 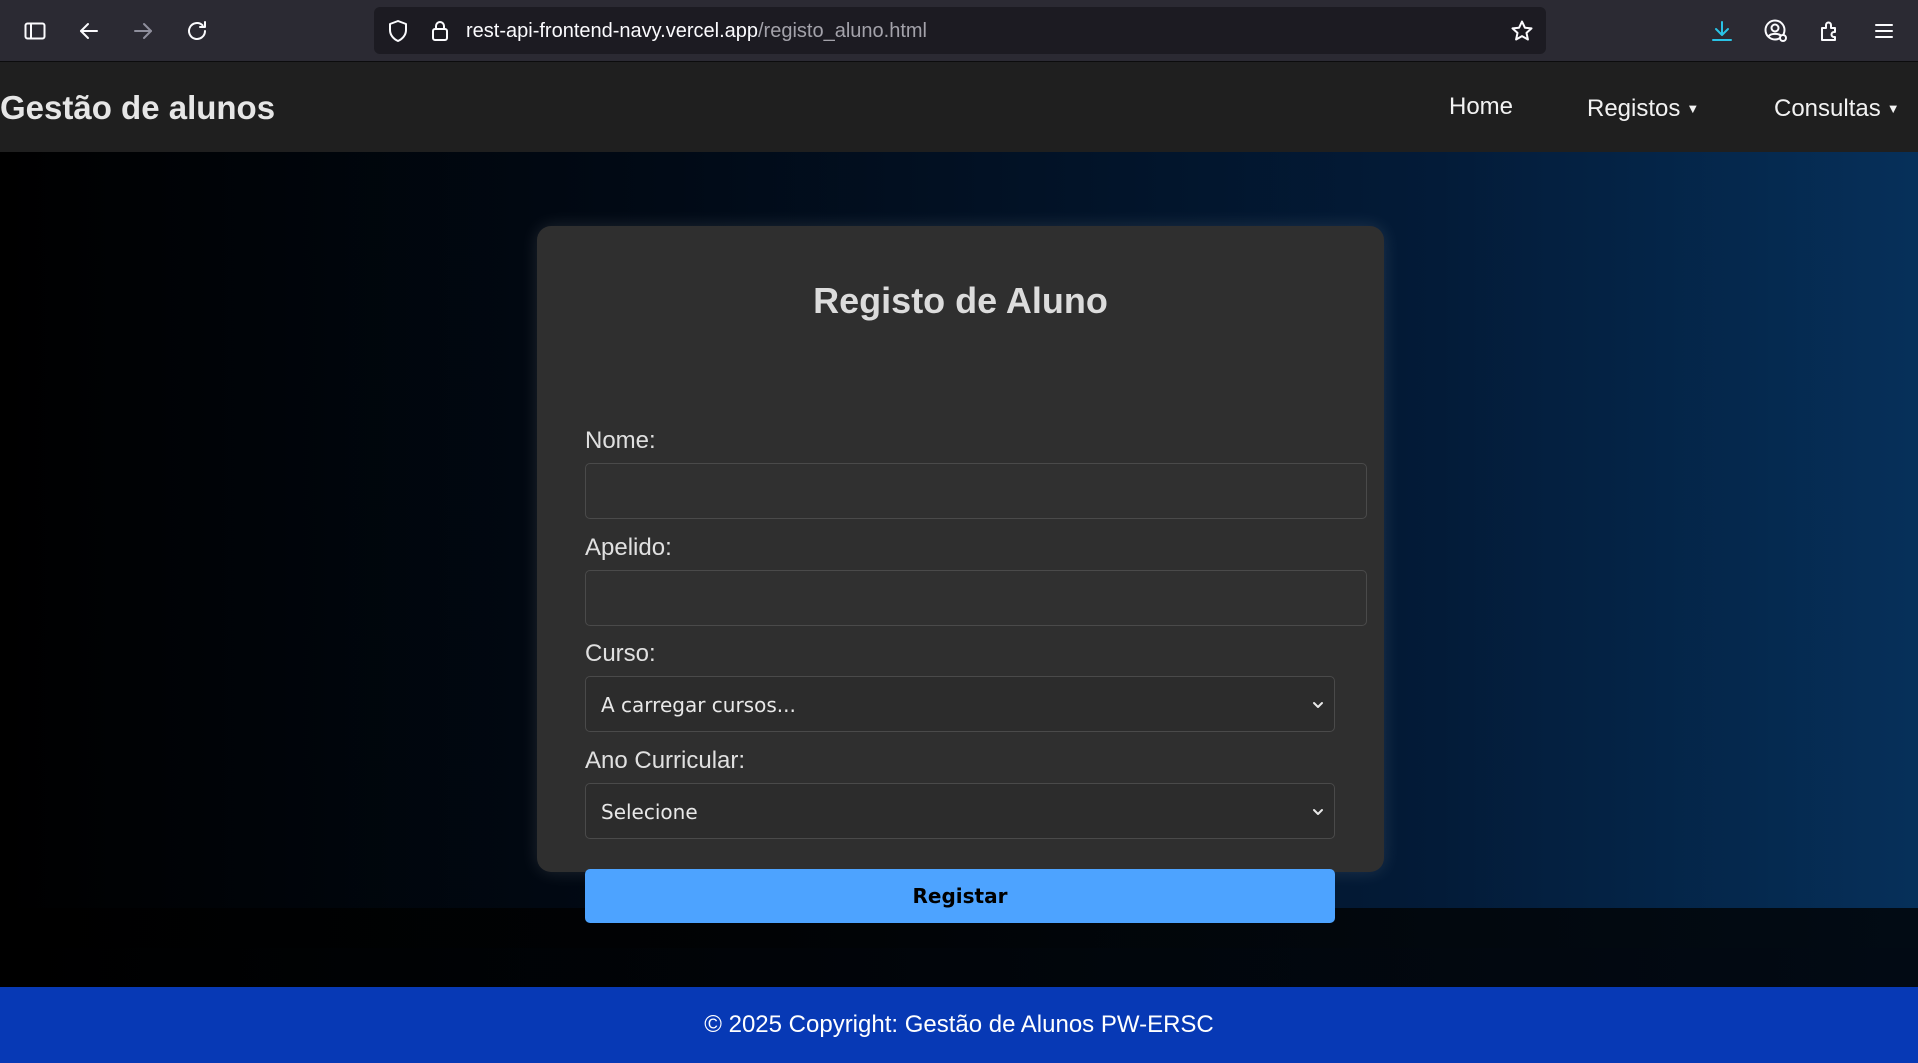 I want to click on curso-label: Curso:, so click(x=620, y=653).